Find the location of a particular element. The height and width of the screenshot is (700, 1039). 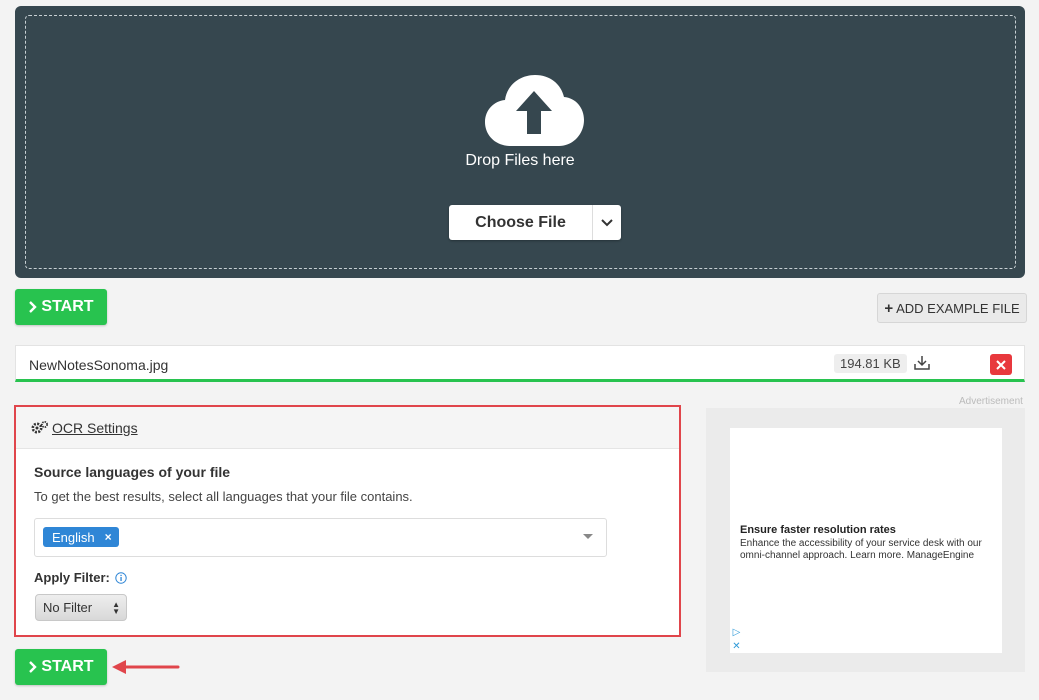

start-button-top: START is located at coordinates (61, 307).